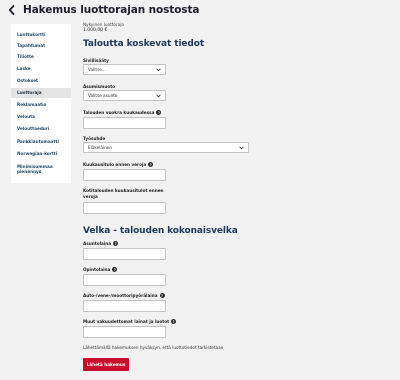  What do you see at coordinates (144, 44) in the screenshot?
I see `section-title-finances: Taloutta koskevat tiedot` at bounding box center [144, 44].